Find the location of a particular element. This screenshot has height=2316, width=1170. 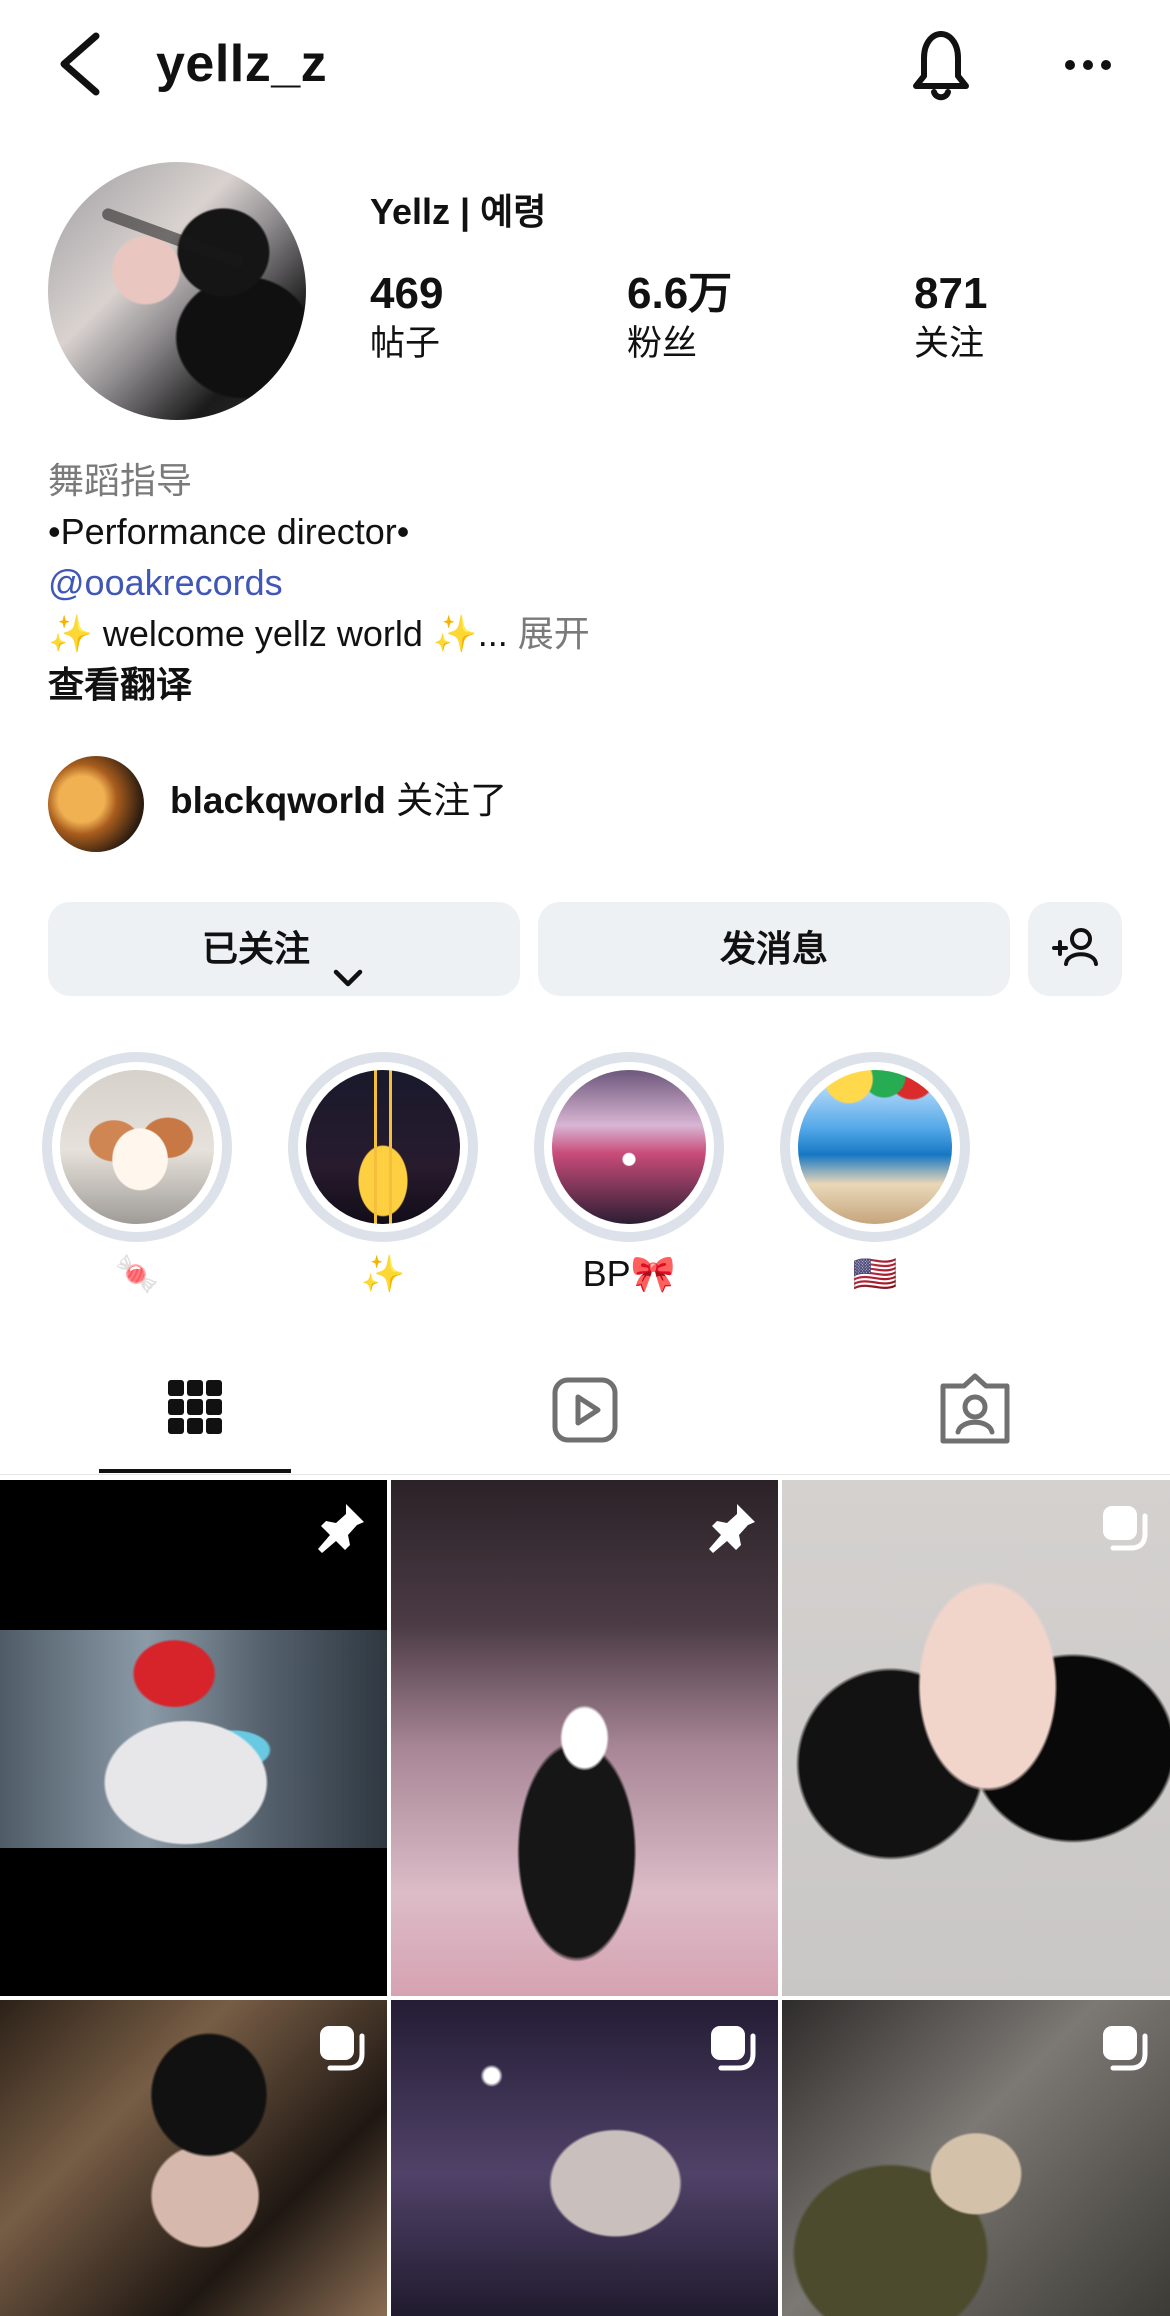

translate-bio-link: 查看翻译 is located at coordinates (120, 685).